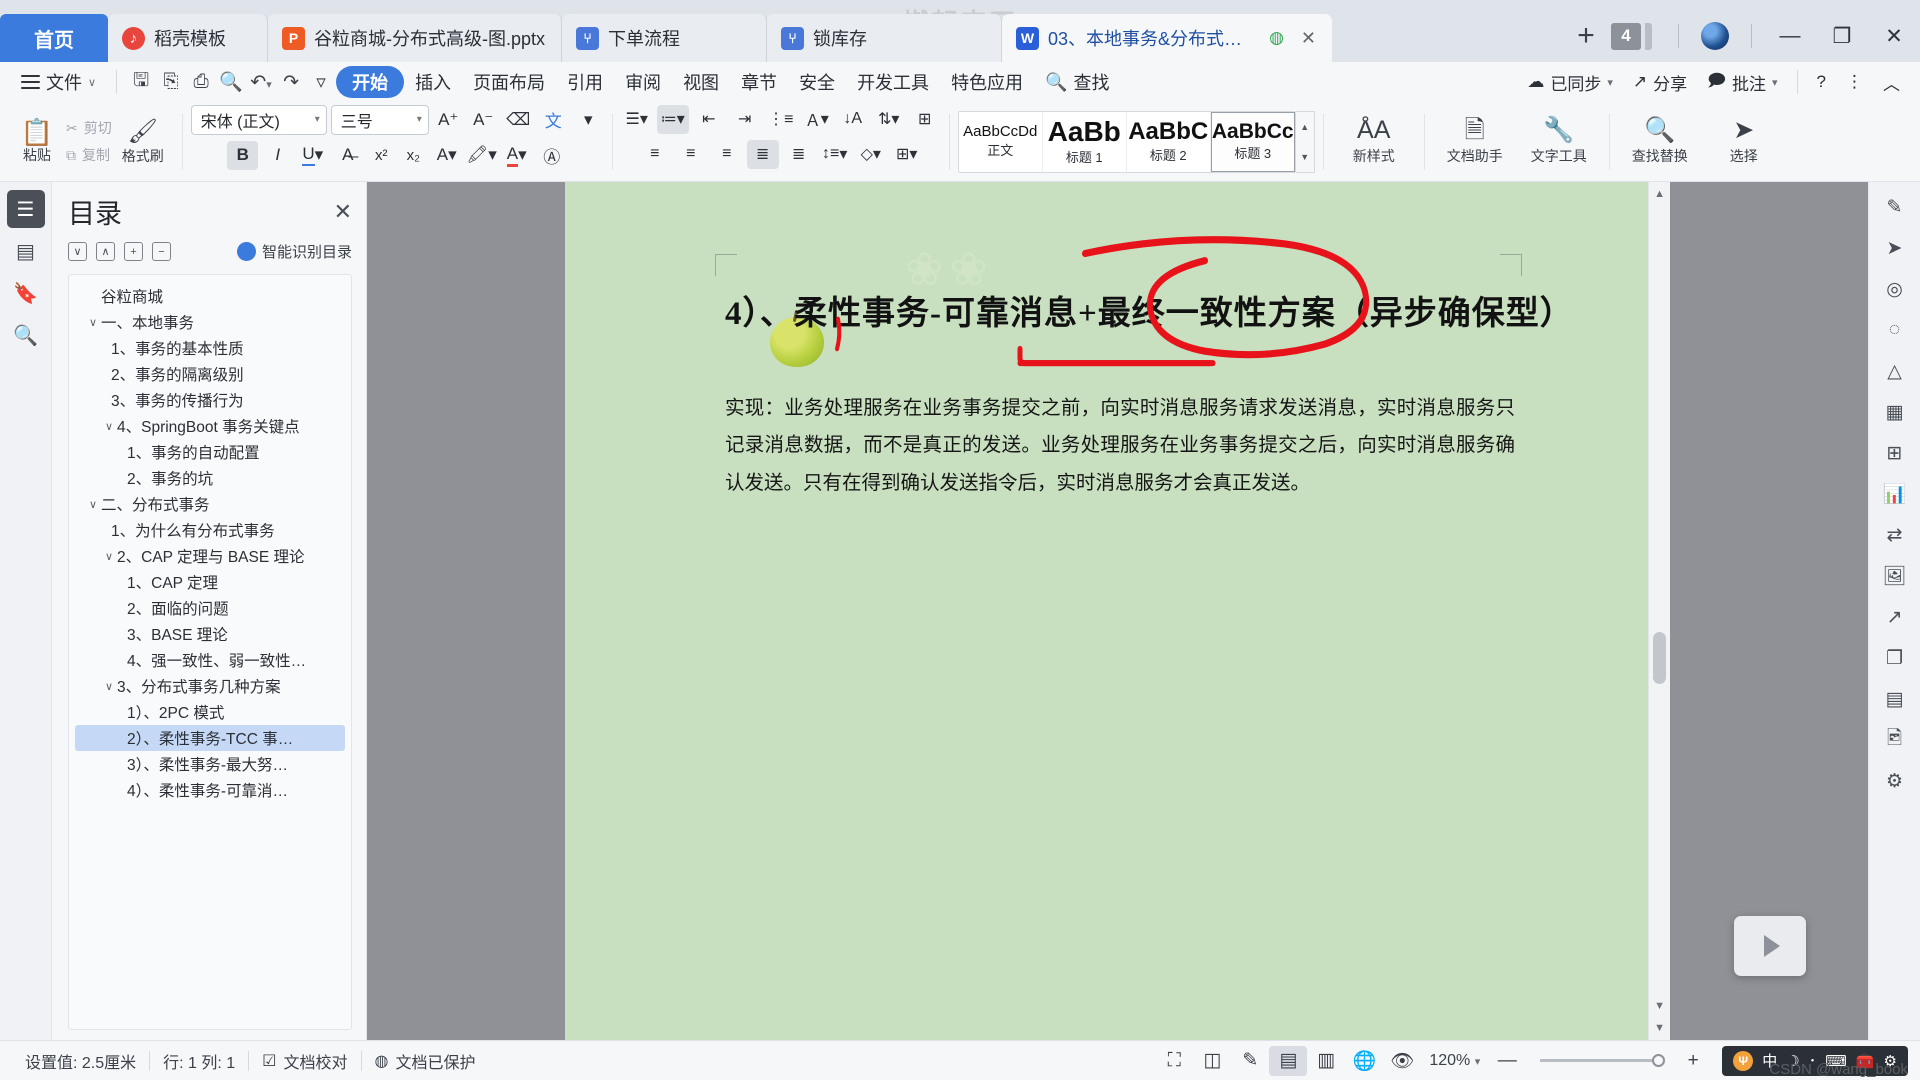 This screenshot has height=1080, width=1920. I want to click on text-tools-button: 🔧 文字工具, so click(1559, 141).